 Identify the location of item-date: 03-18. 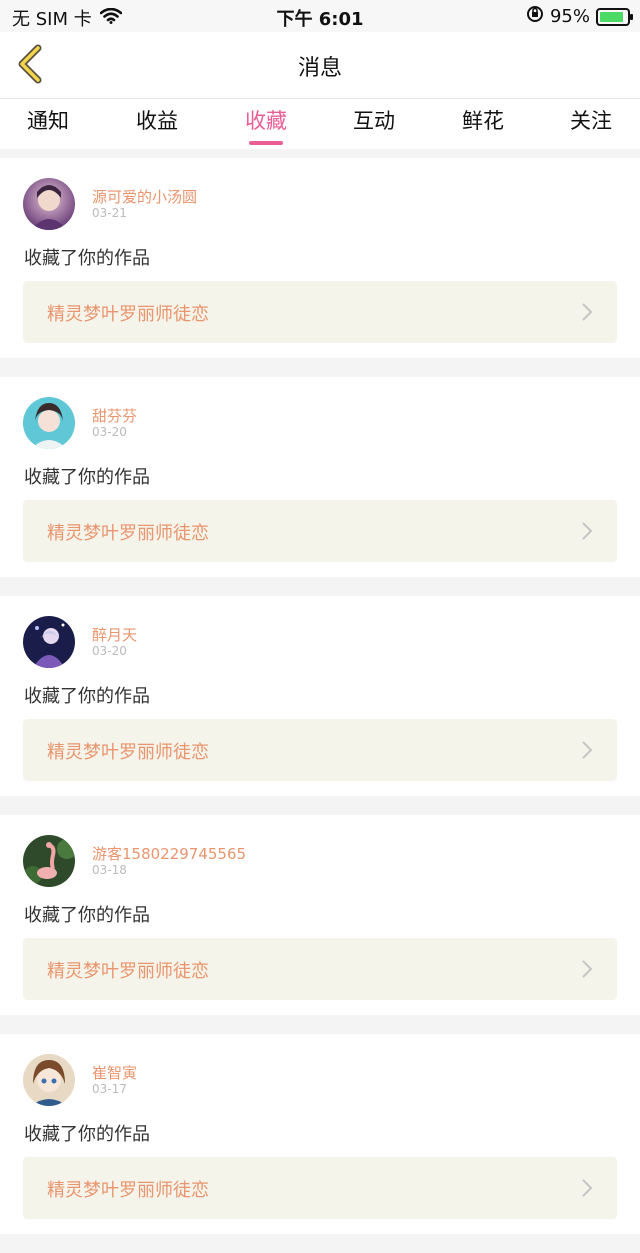
(109, 870).